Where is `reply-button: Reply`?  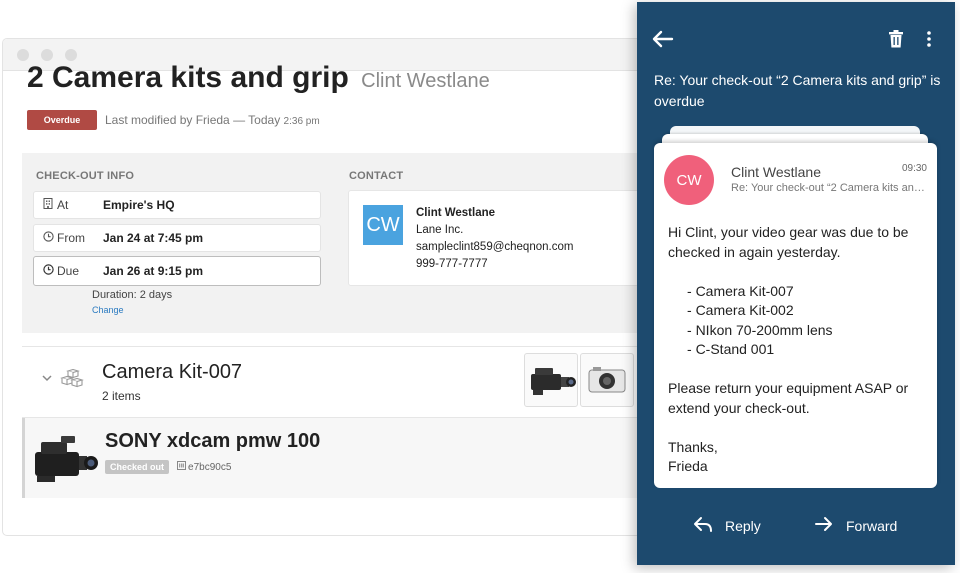 reply-button: Reply is located at coordinates (727, 525).